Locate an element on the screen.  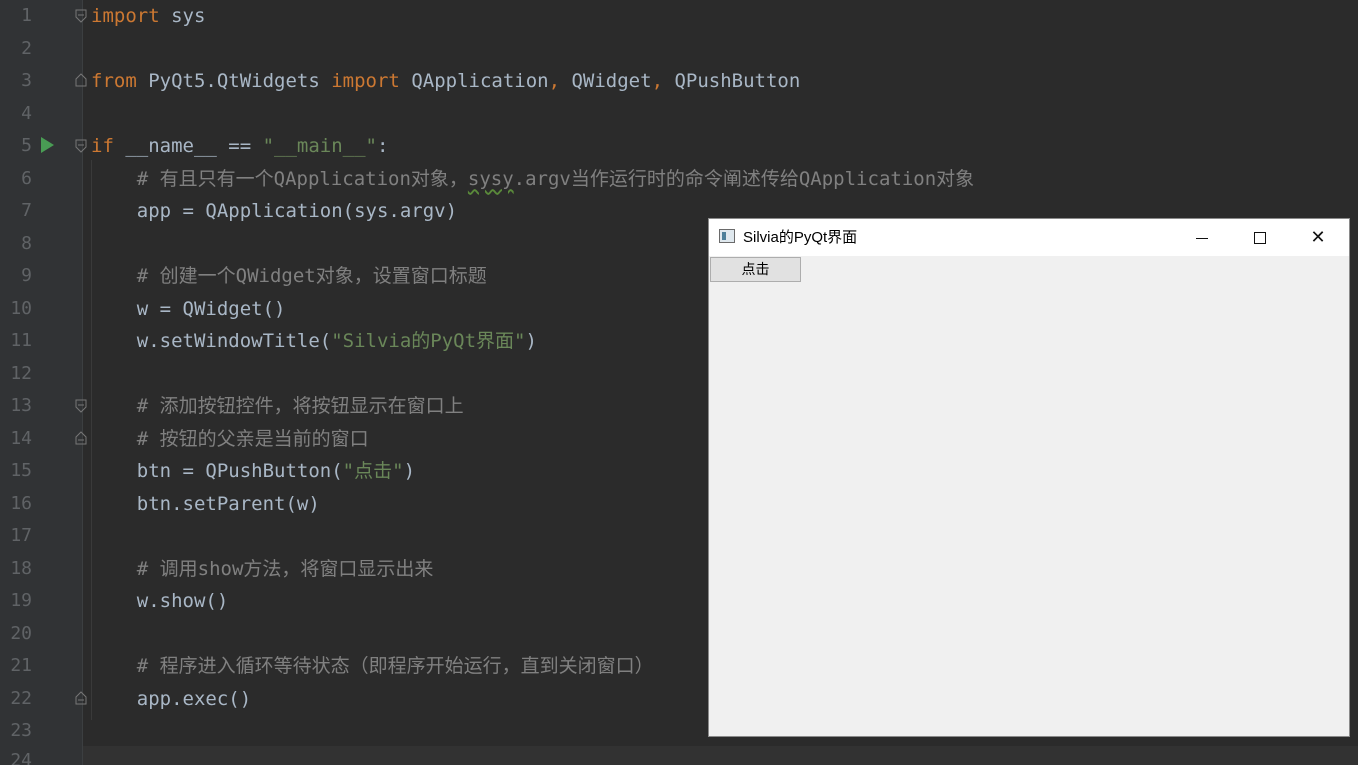
code-line-11: w.setWindowTitle("Silvia的PyQt界面") is located at coordinates (314, 341).